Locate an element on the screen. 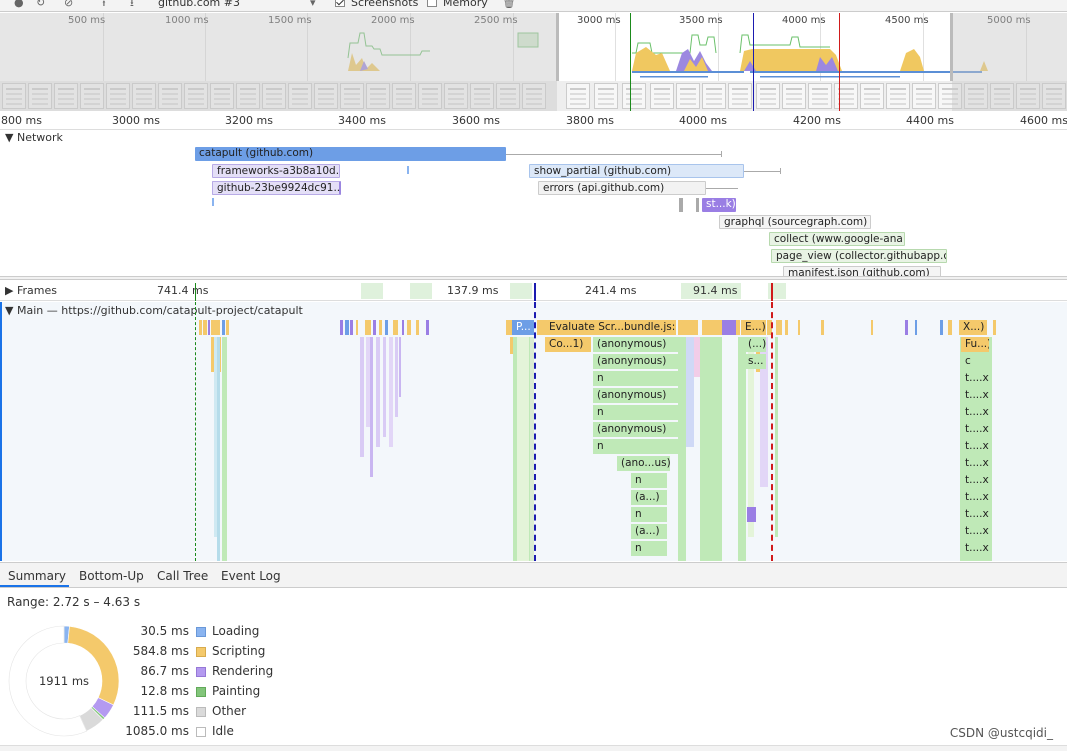  tab-call-tree: Call Tree is located at coordinates (182, 576).